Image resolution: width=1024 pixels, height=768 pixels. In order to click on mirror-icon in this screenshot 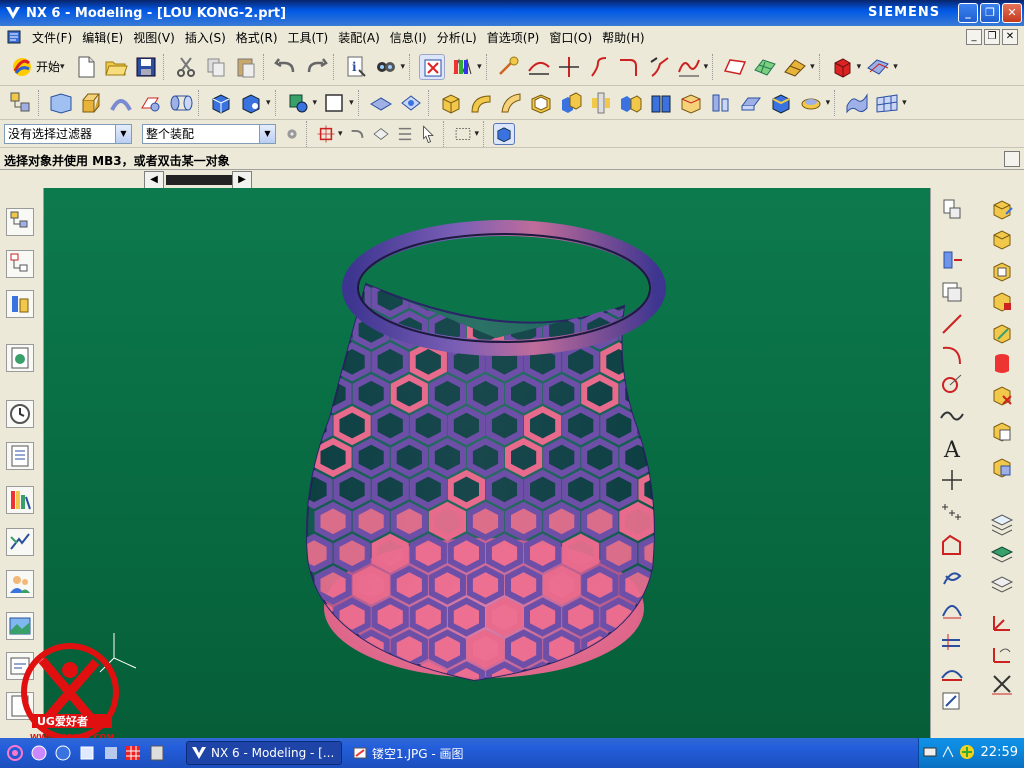, I will do `click(601, 103)`.